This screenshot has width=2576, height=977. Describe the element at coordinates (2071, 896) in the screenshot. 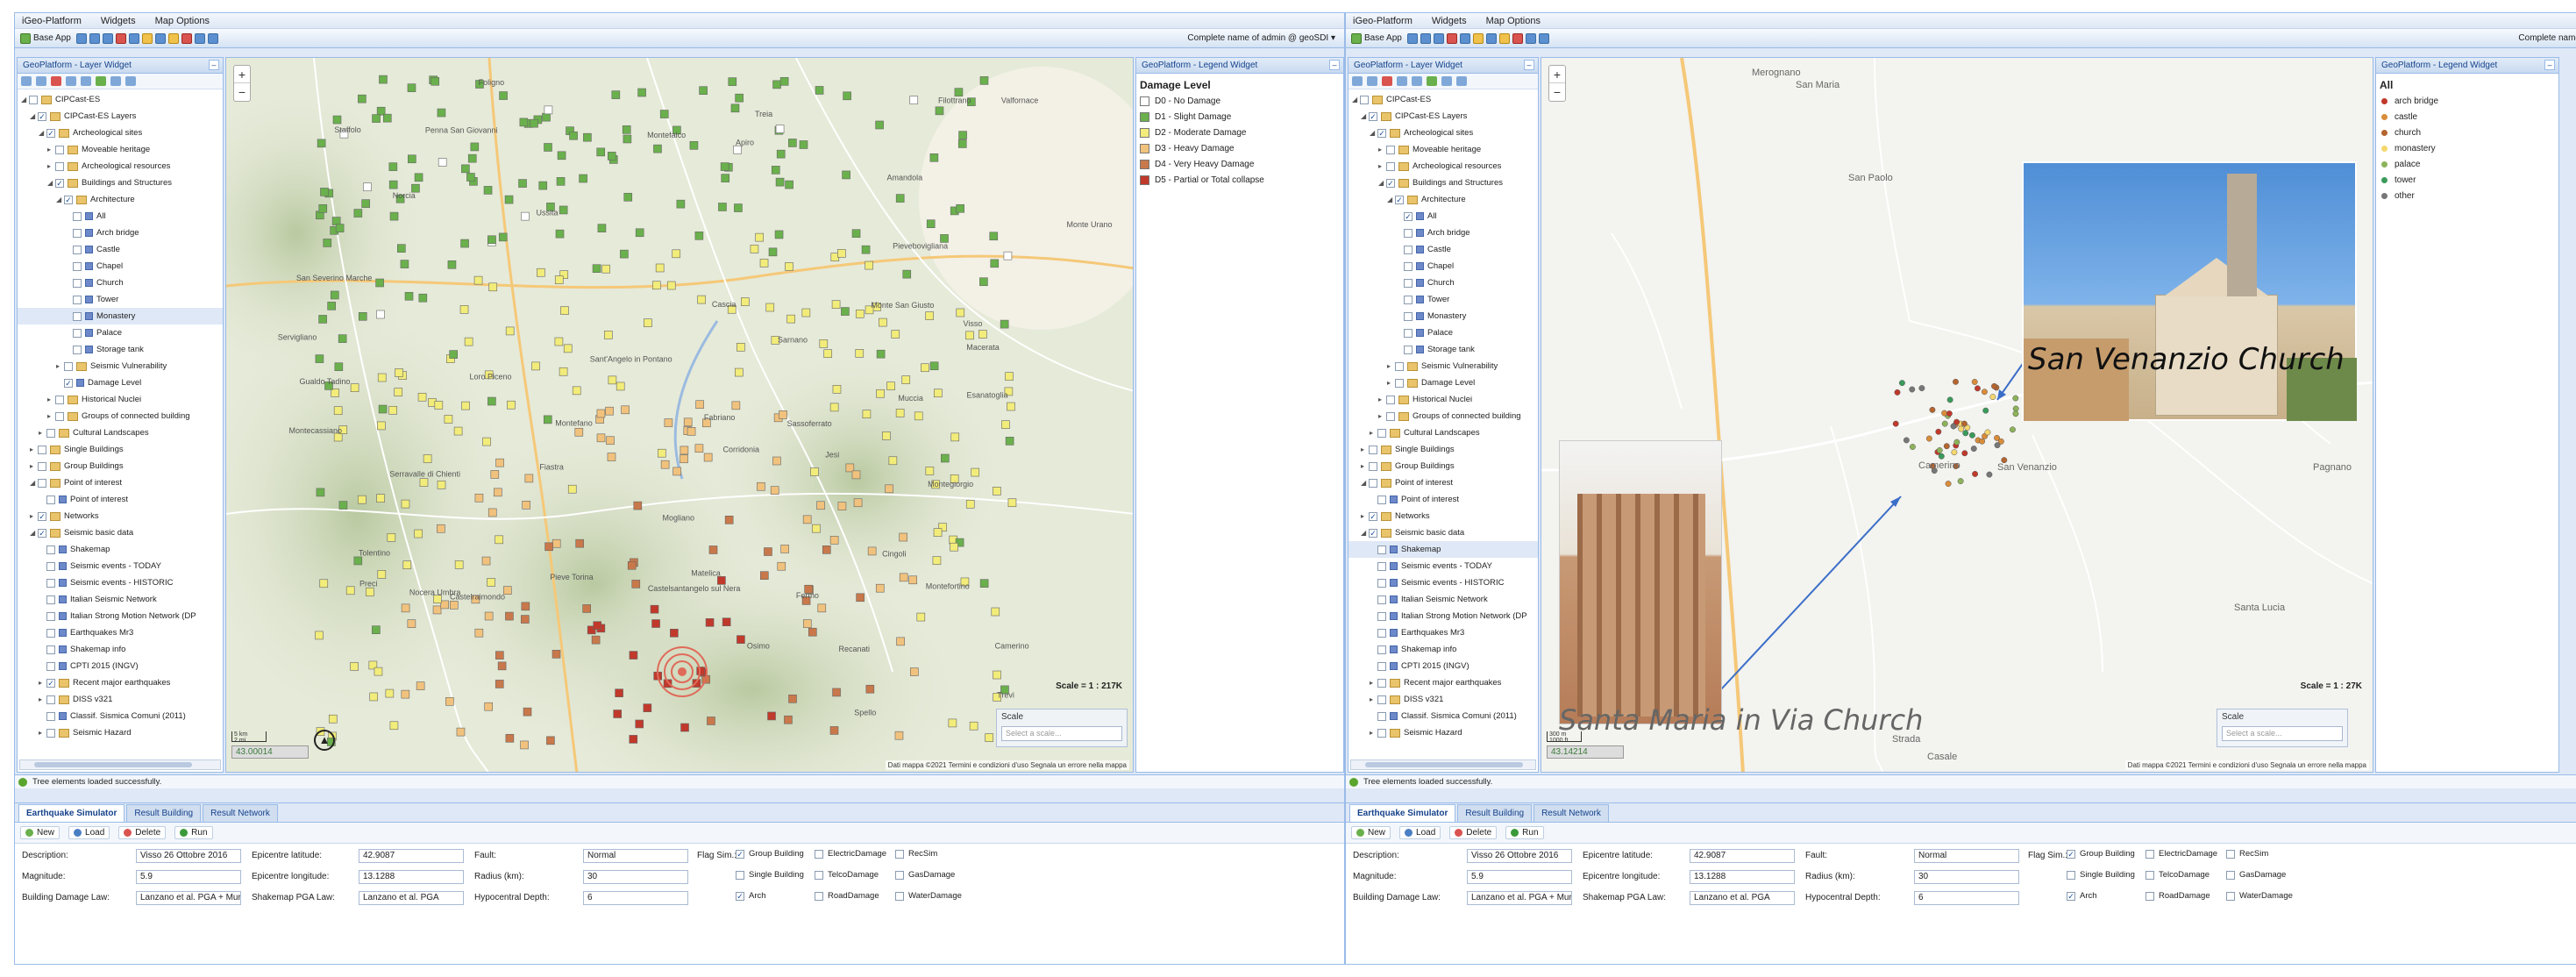

I see `checkbox-box: ✓` at that location.